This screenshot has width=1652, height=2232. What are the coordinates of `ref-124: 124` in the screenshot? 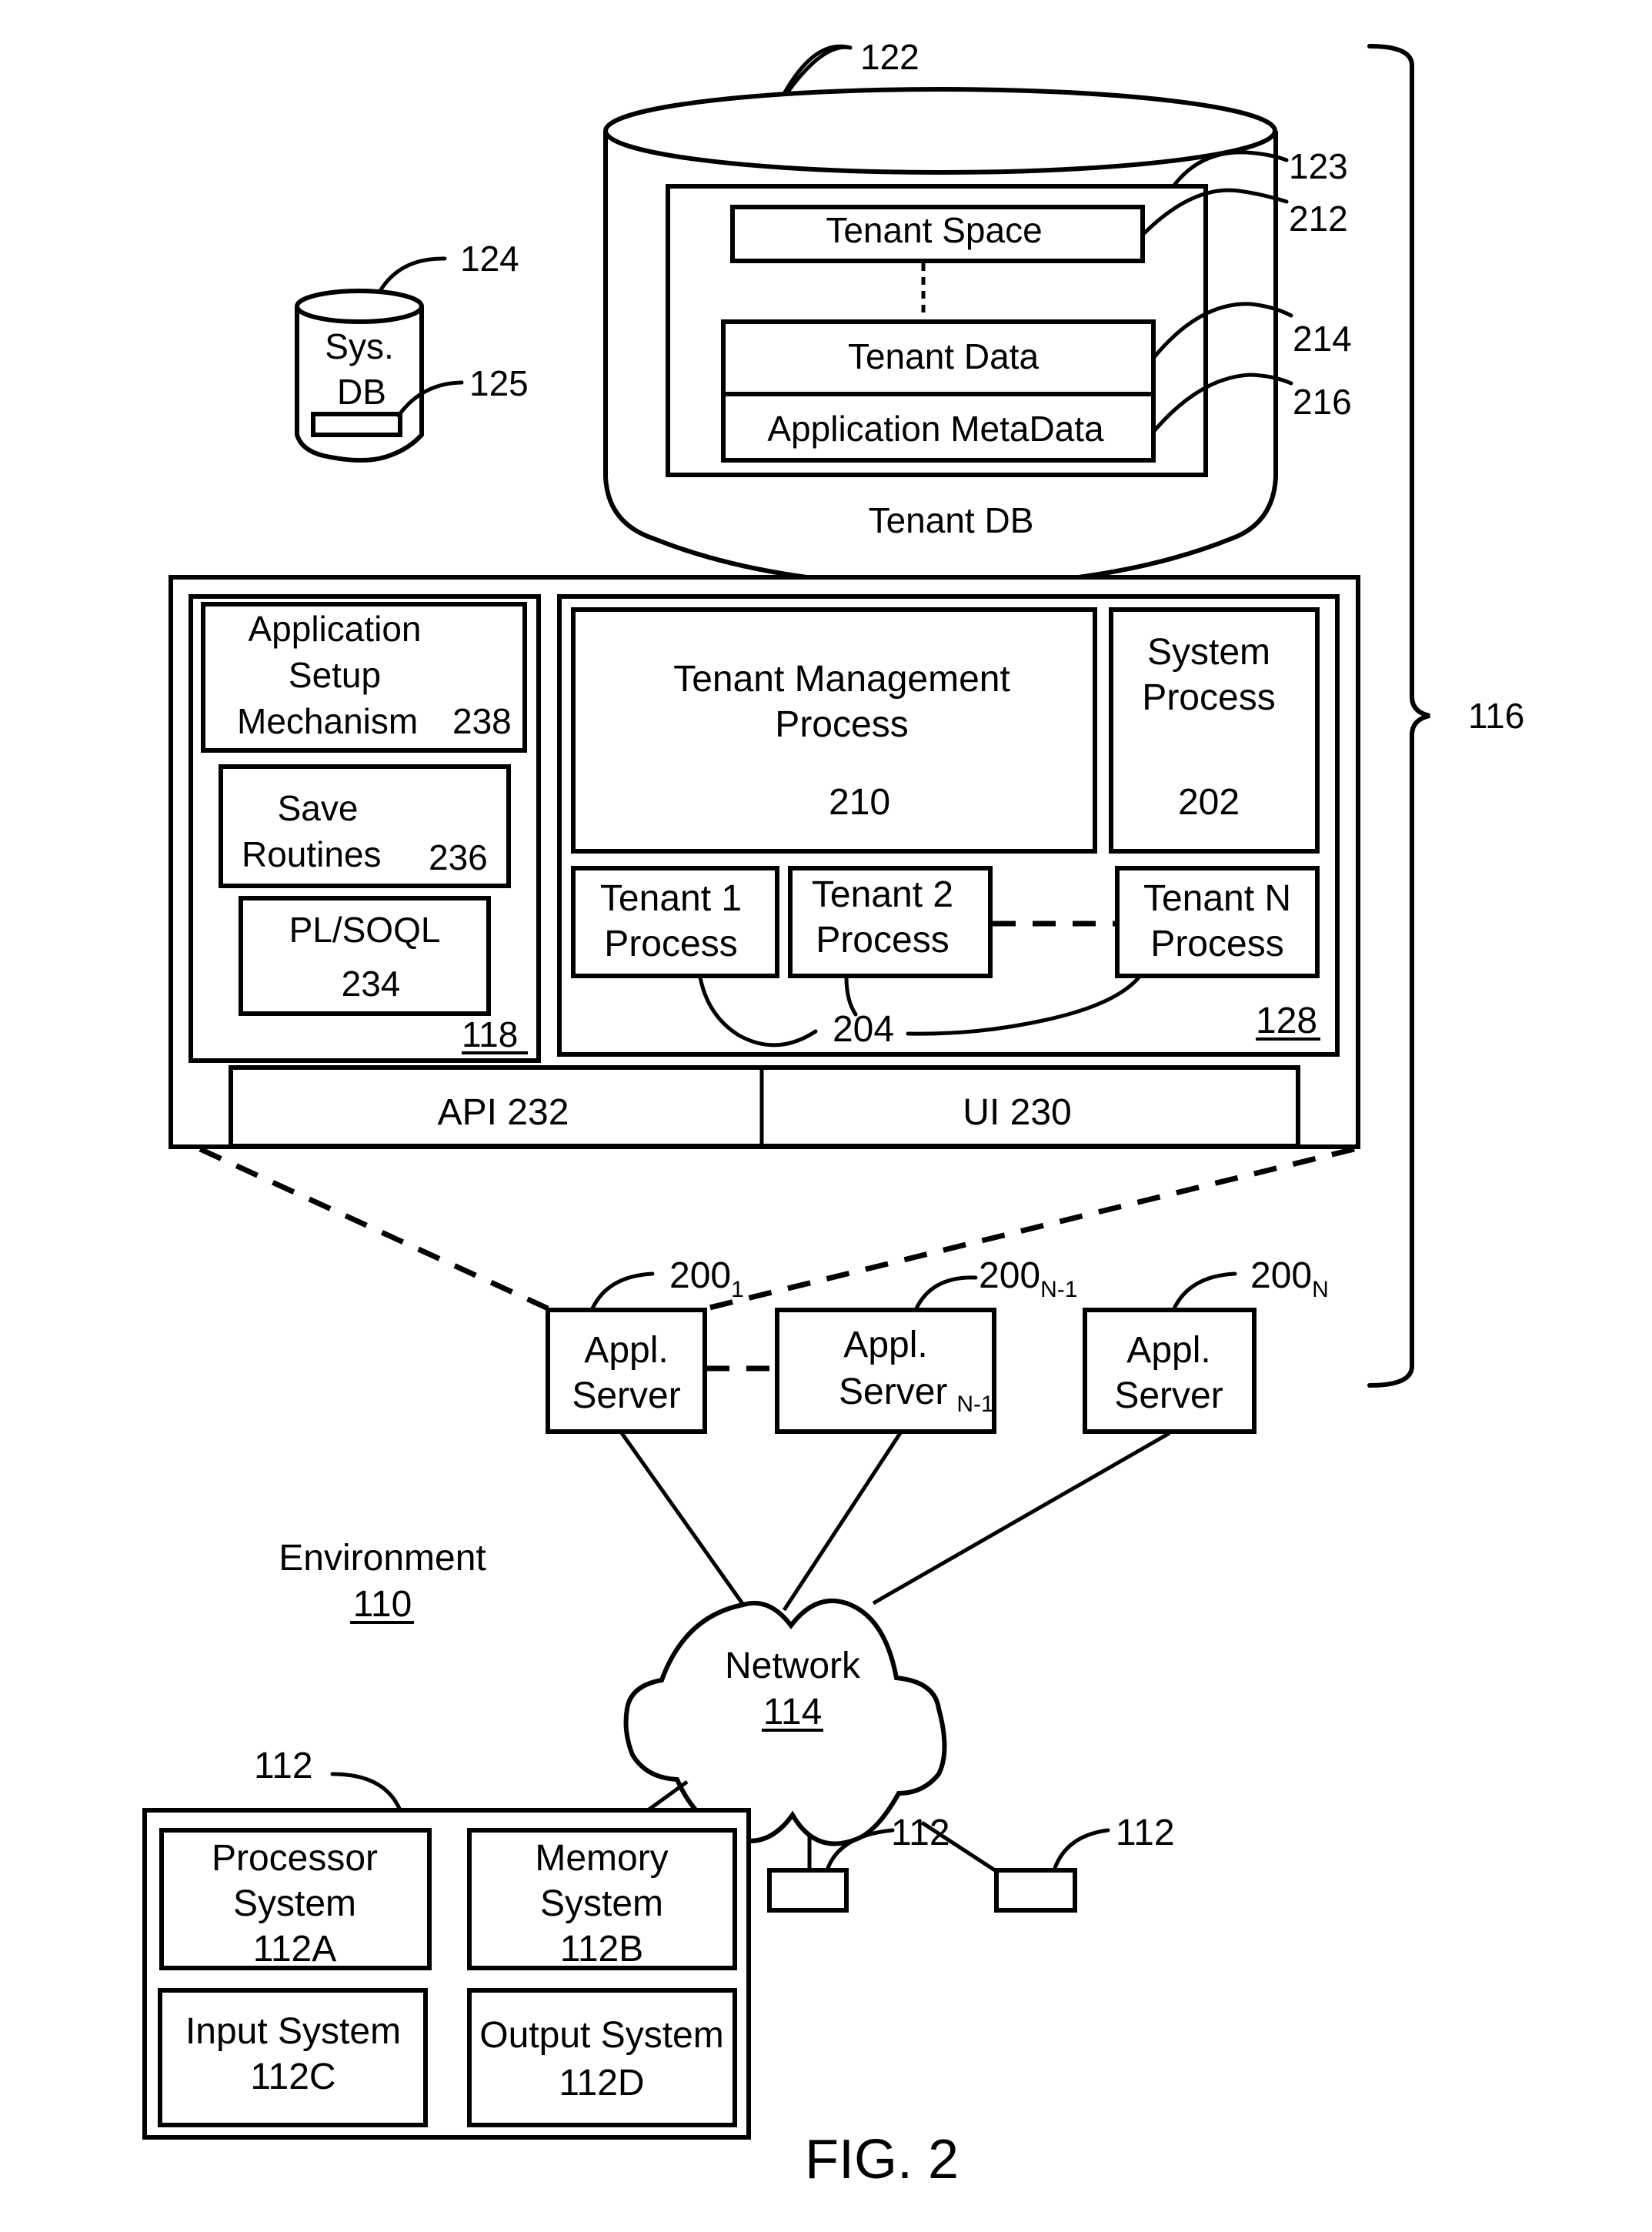 It's located at (489, 259).